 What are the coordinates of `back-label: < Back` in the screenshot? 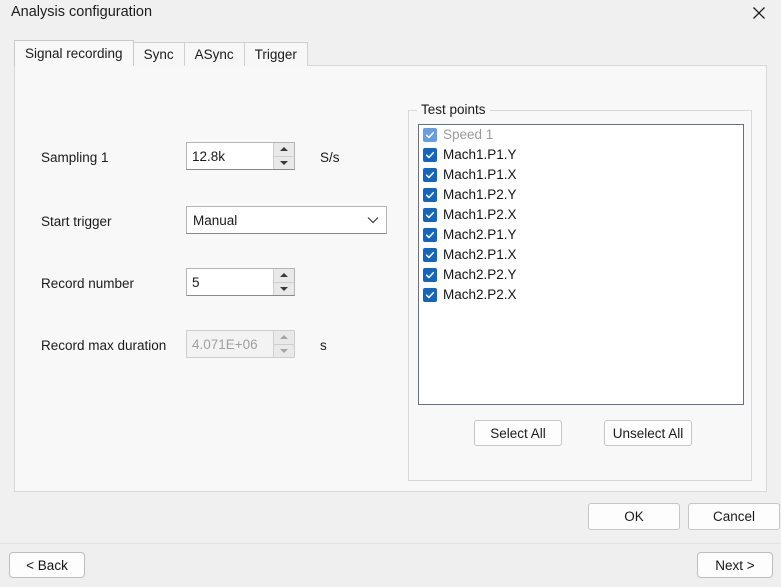 It's located at (47, 565).